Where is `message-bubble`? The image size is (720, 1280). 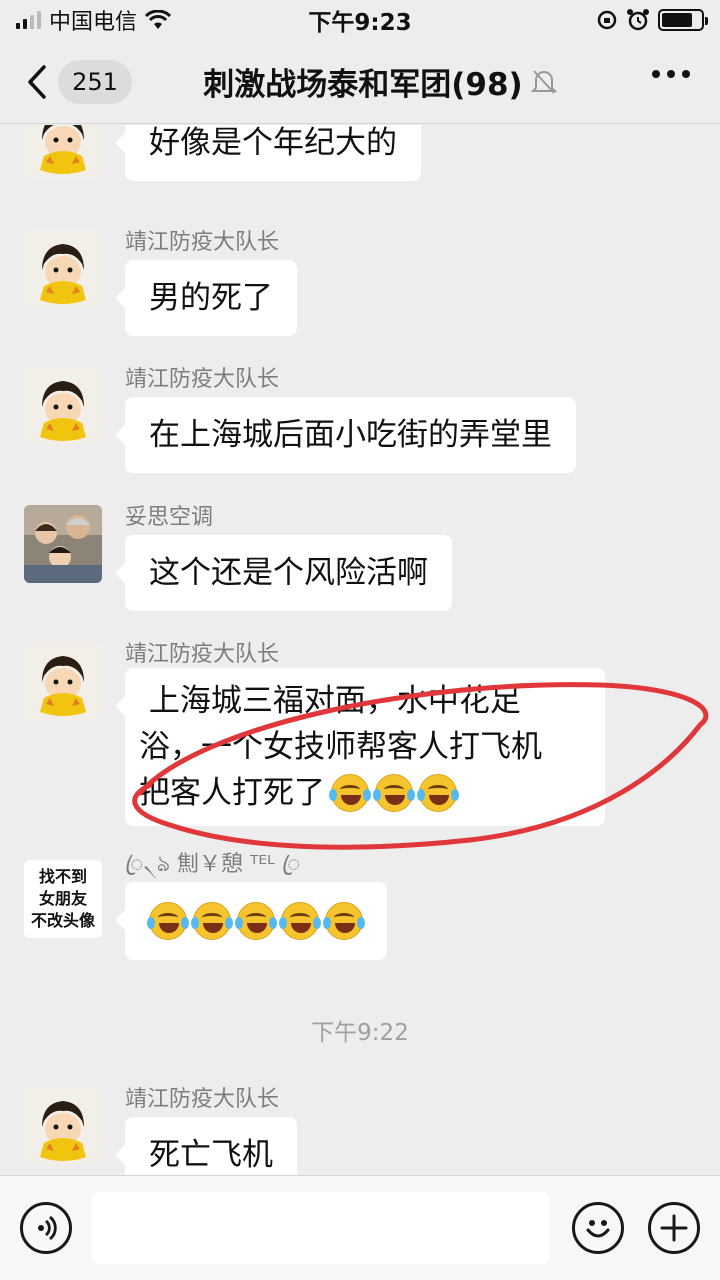 message-bubble is located at coordinates (251, 921).